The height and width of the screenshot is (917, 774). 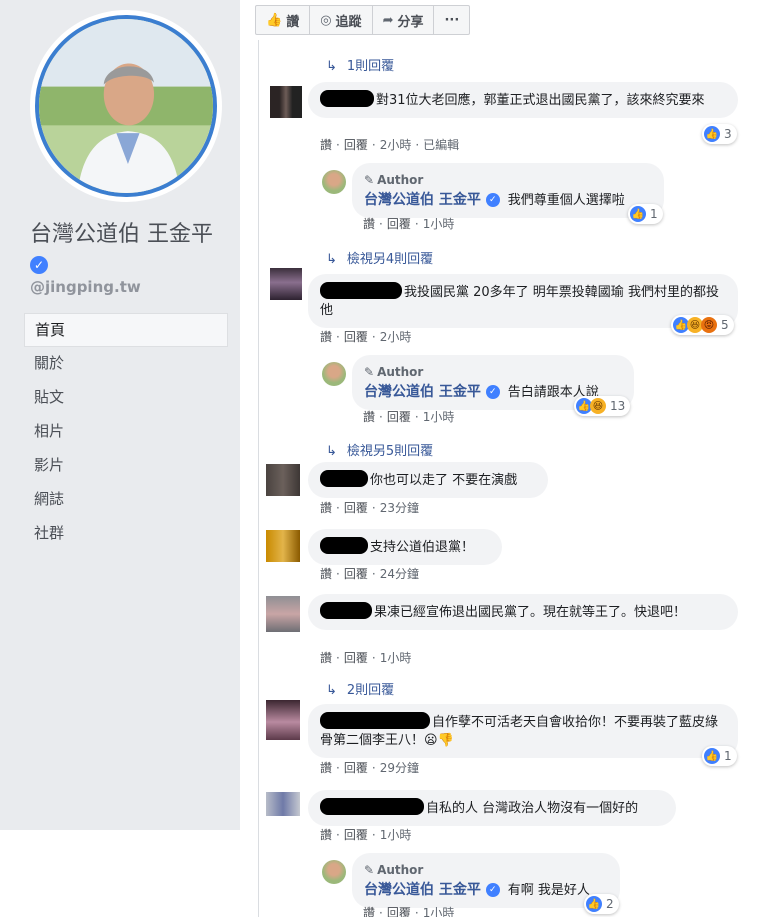 I want to click on timestamp: 24分鐘, so click(x=399, y=574).